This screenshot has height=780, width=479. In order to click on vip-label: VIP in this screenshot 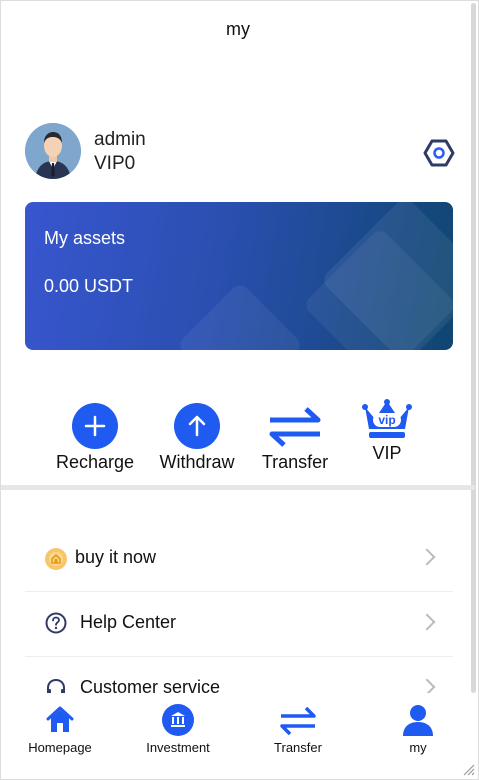, I will do `click(387, 453)`.